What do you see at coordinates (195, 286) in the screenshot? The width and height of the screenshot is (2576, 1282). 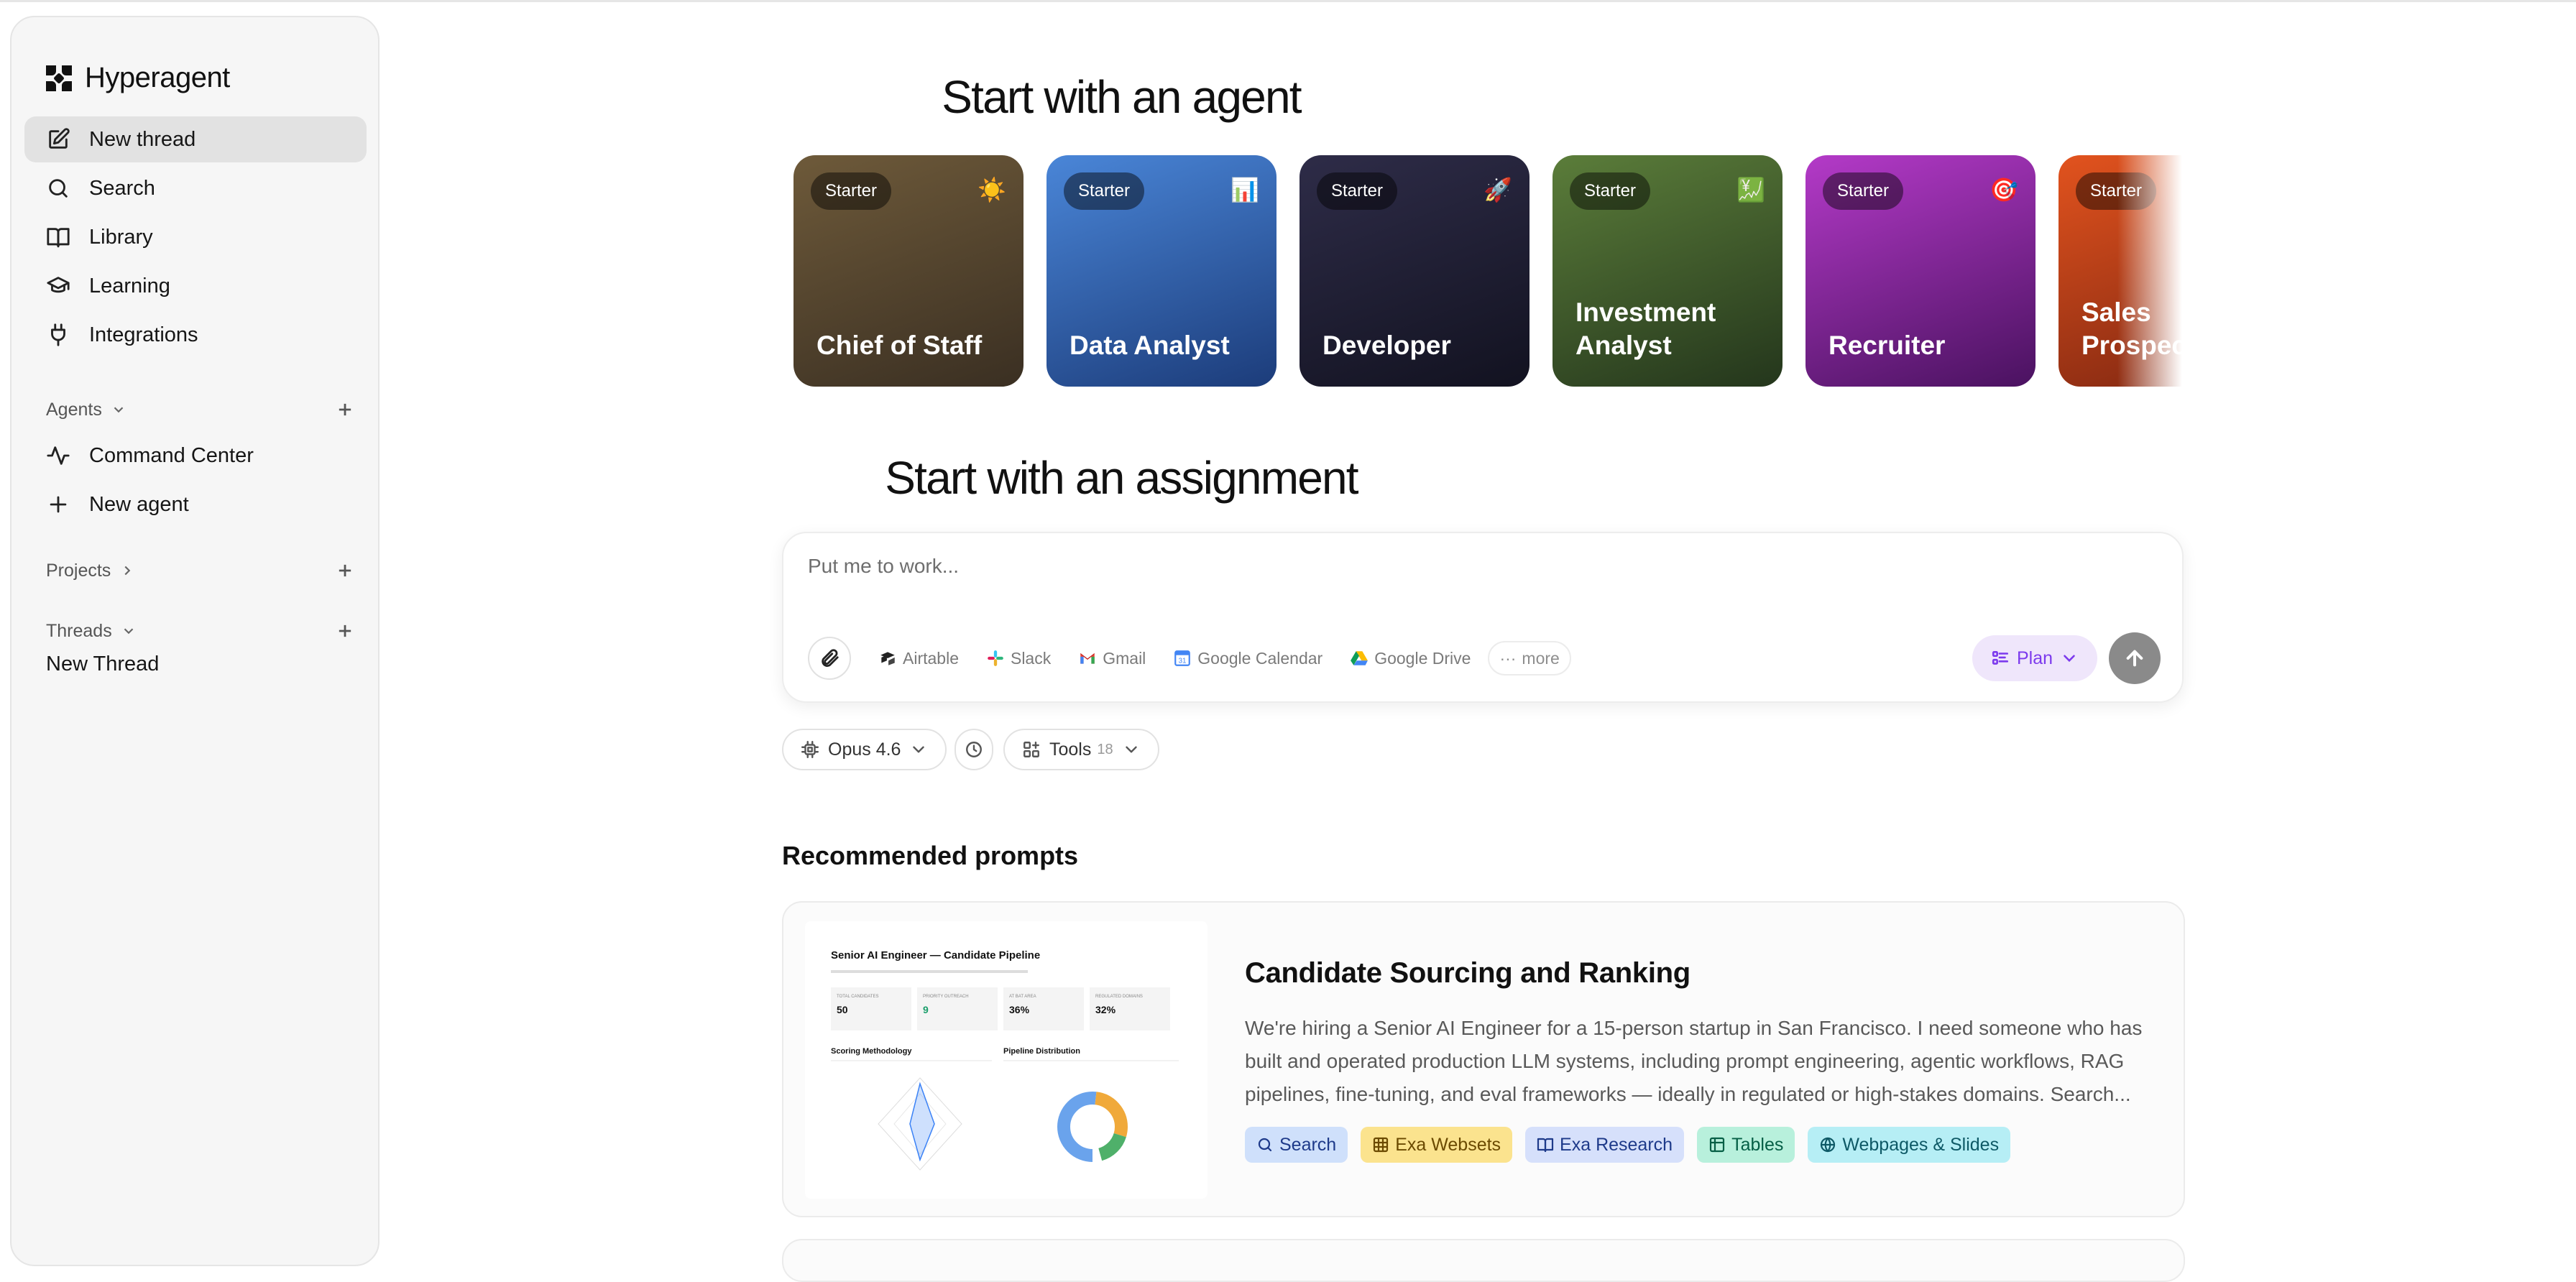 I see `sidebar-item-learning: Learning` at bounding box center [195, 286].